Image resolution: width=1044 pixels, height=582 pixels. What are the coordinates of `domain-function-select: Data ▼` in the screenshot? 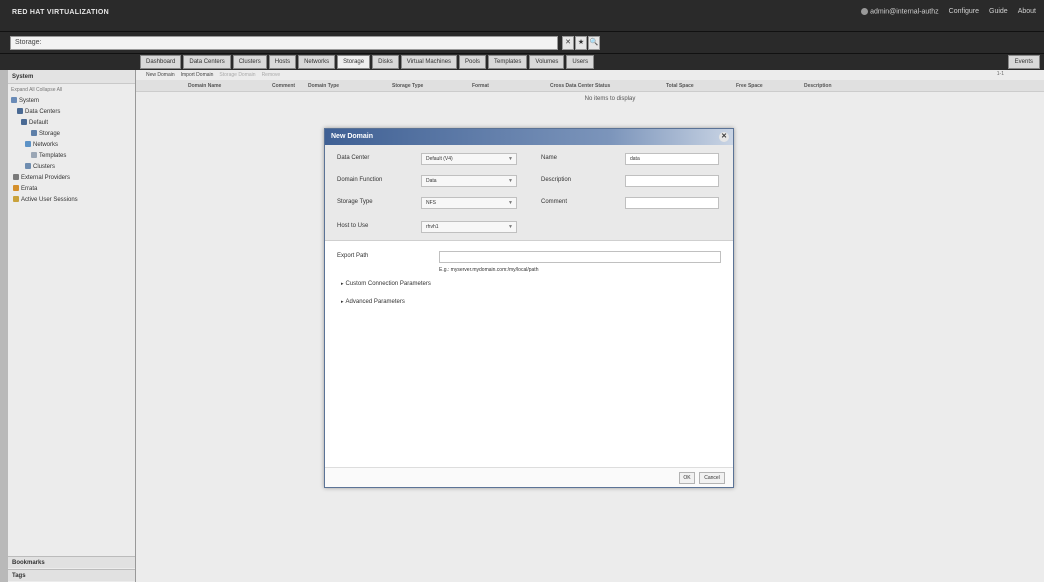 It's located at (469, 181).